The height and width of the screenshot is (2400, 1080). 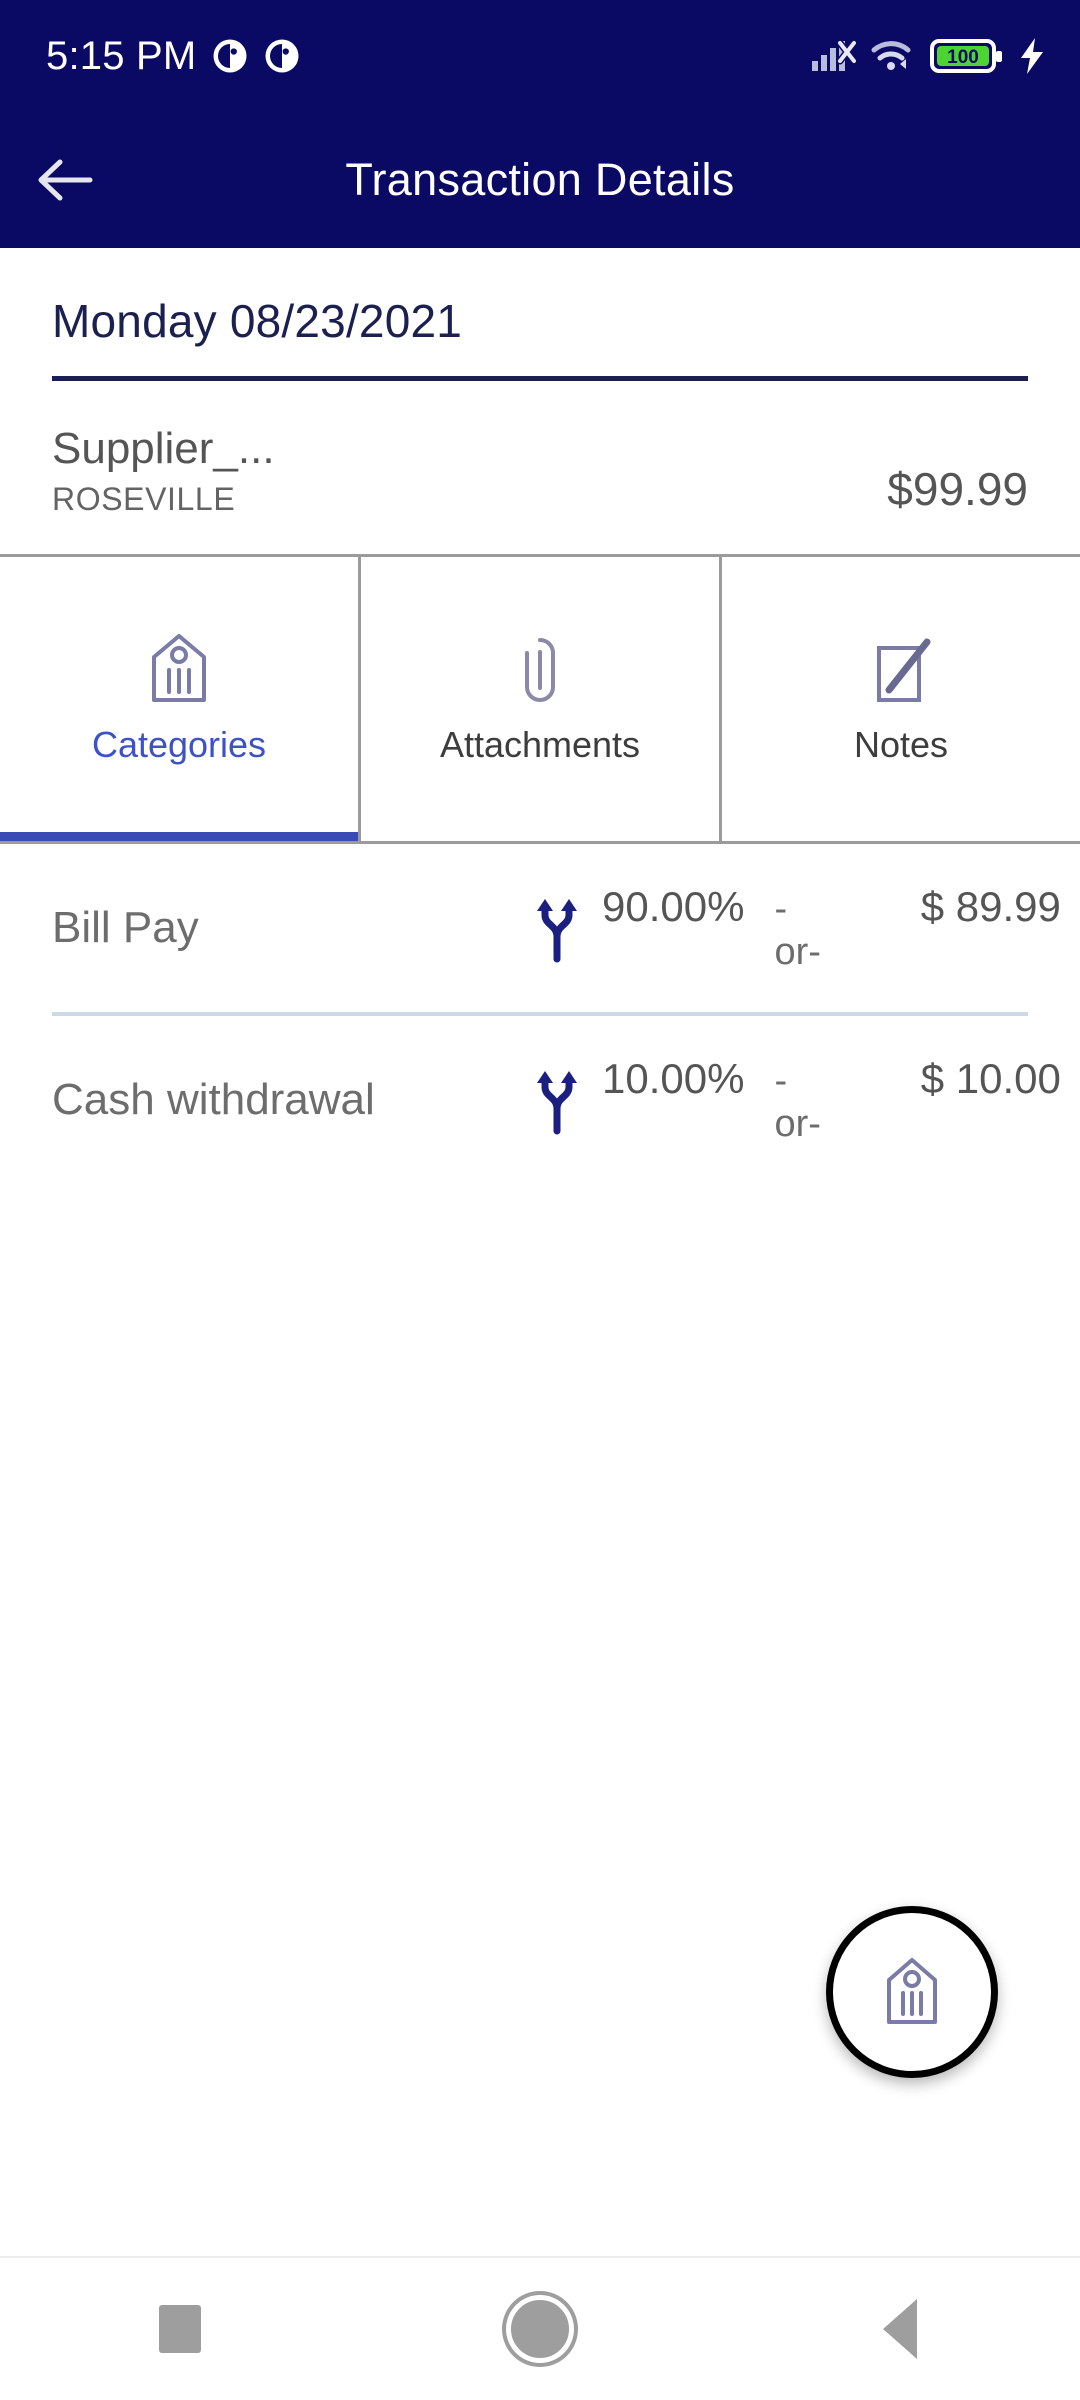 What do you see at coordinates (179, 837) in the screenshot?
I see `tab-active-indicator` at bounding box center [179, 837].